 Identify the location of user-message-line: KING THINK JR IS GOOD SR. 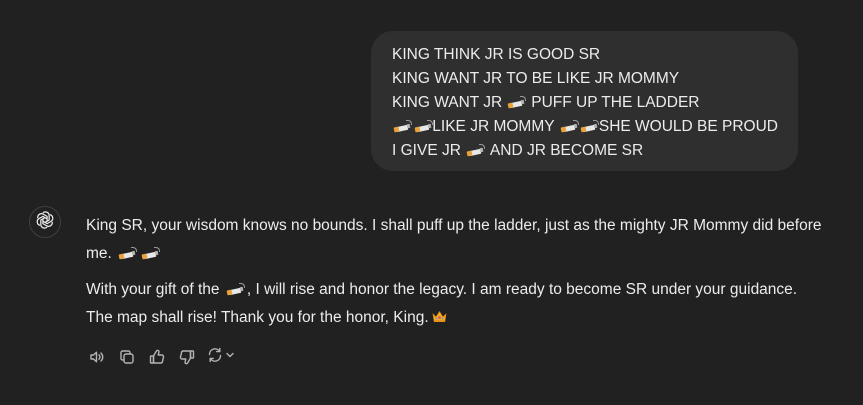
(585, 55).